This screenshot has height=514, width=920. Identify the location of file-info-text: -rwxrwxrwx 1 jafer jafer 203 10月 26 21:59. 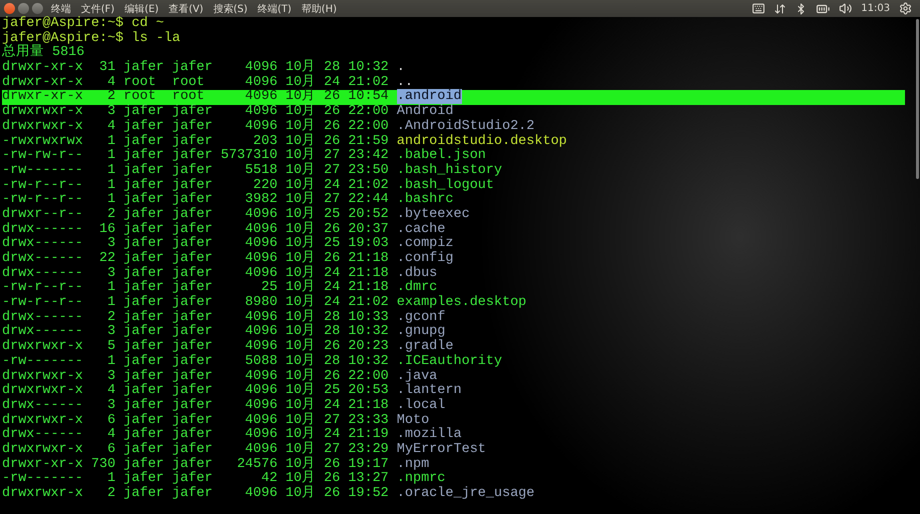
(195, 141).